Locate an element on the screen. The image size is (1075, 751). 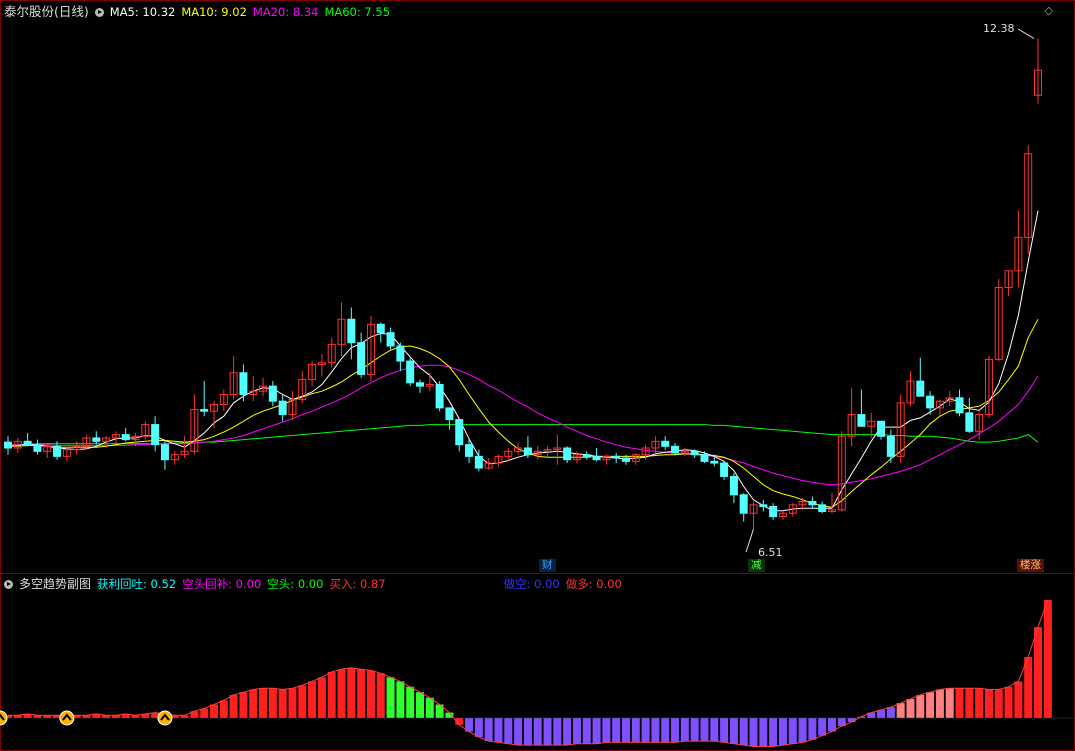
low-price-label: 6.51 is located at coordinates (770, 552).